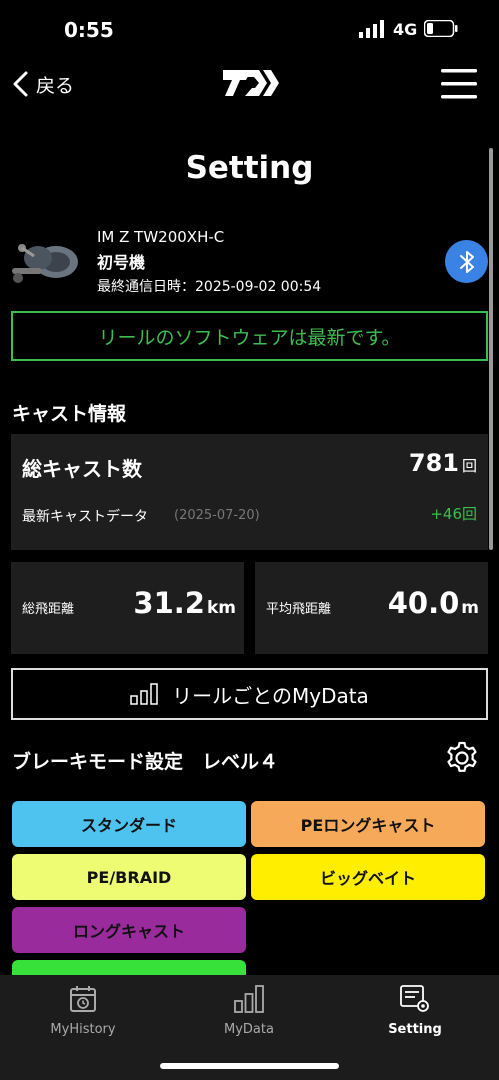 The image size is (499, 1080). I want to click on average-distance-label: 平均飛距離, so click(299, 609).